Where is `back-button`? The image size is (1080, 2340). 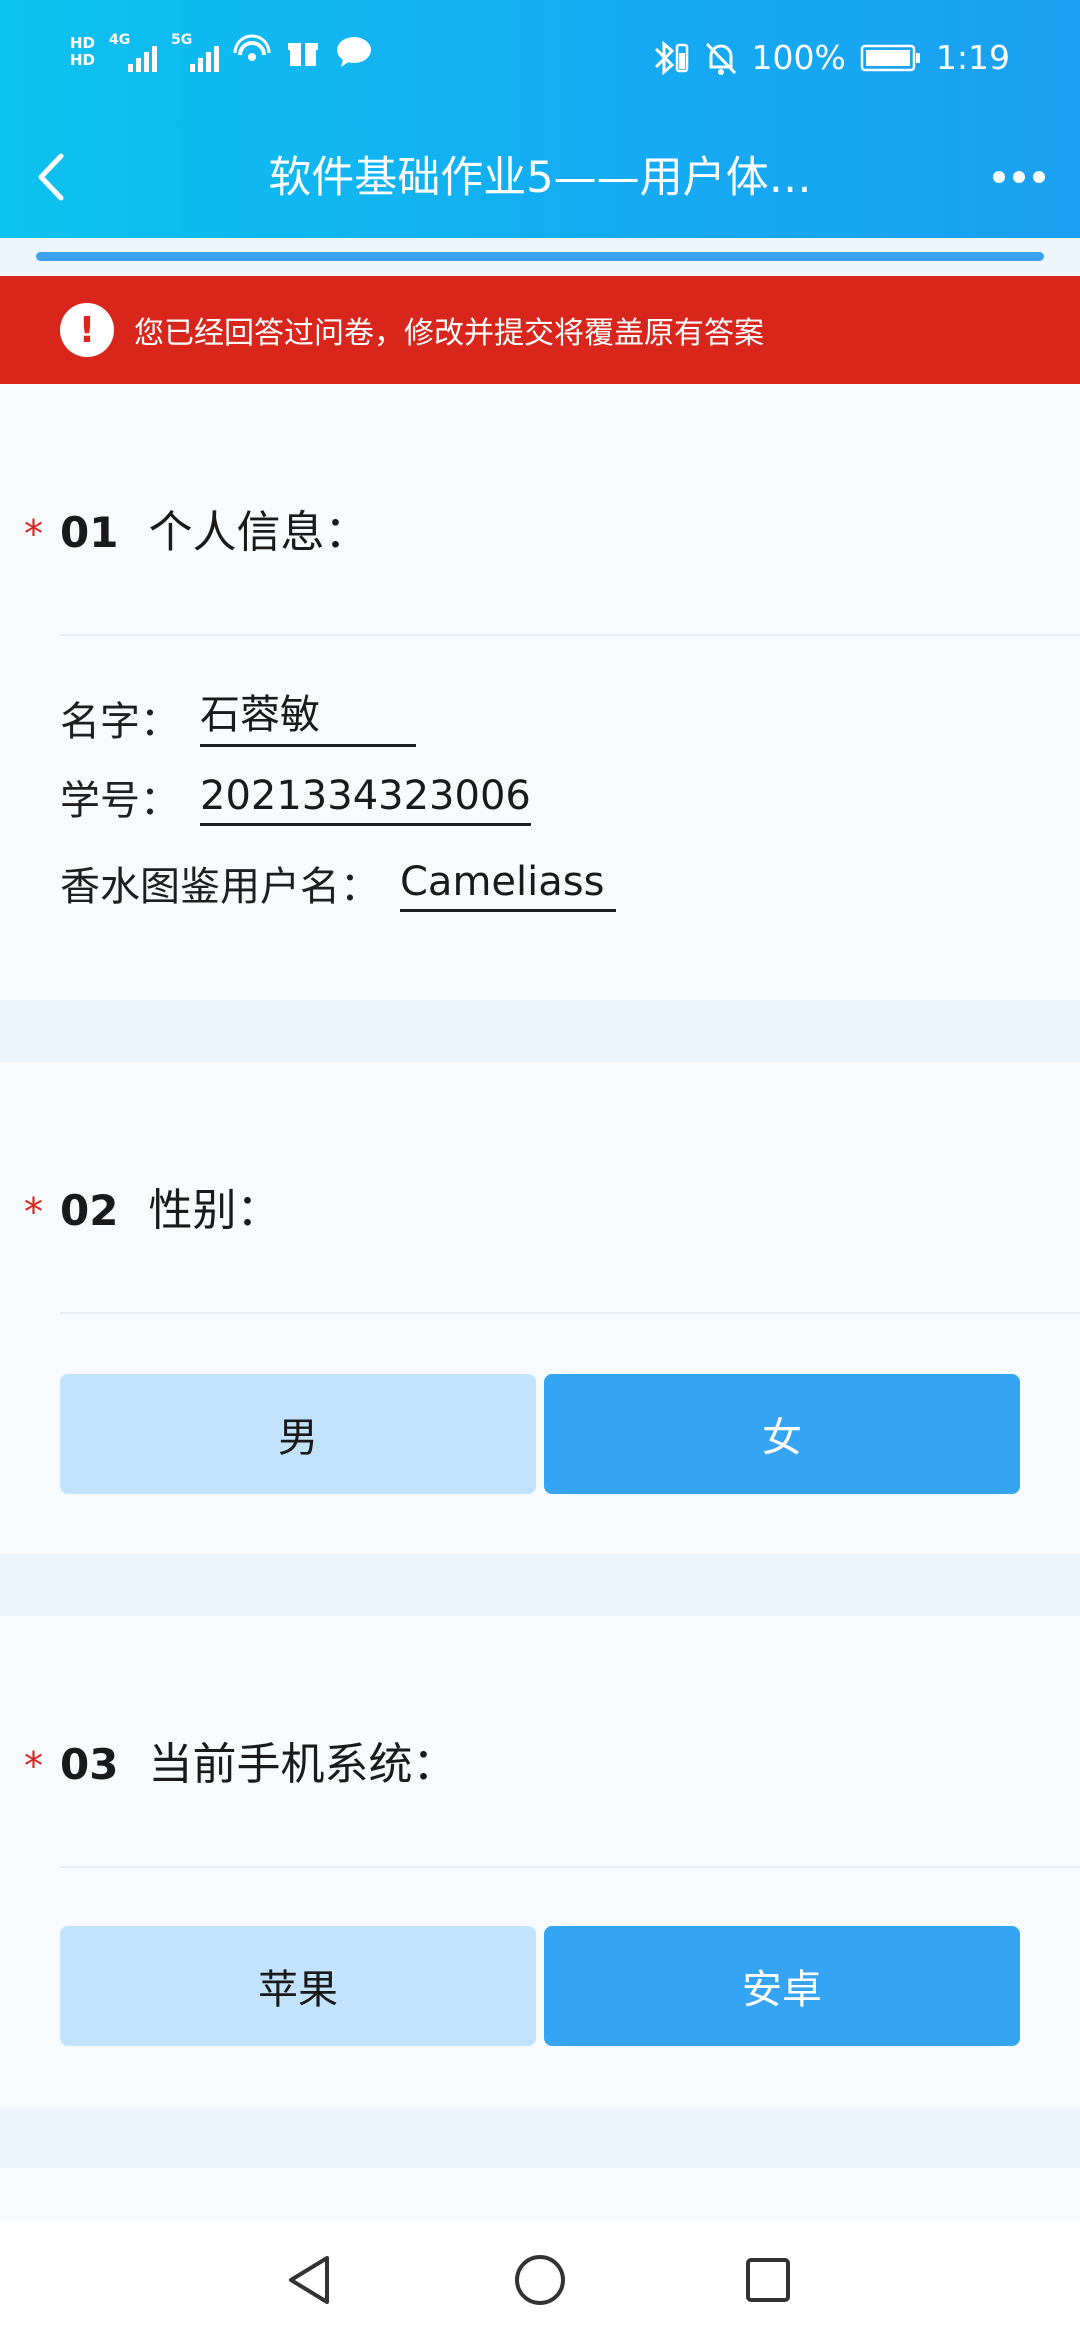 back-button is located at coordinates (50, 177).